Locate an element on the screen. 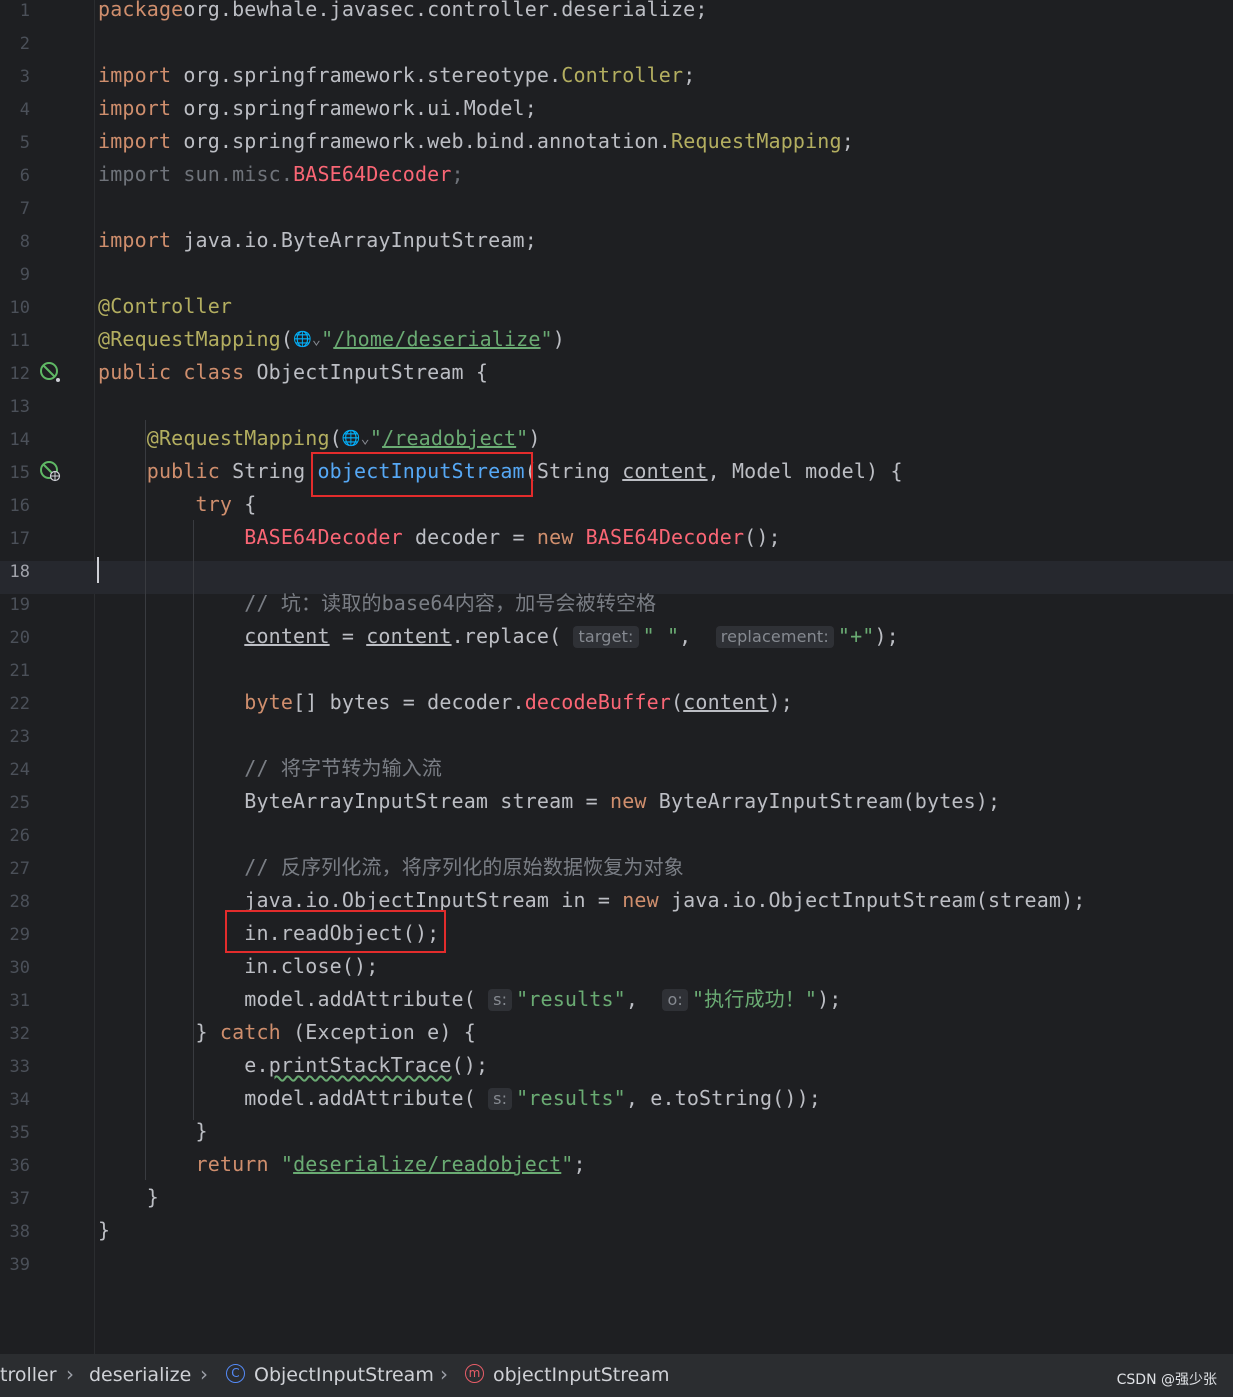 This screenshot has height=1397, width=1233. line-number: 19 is located at coordinates (15, 605).